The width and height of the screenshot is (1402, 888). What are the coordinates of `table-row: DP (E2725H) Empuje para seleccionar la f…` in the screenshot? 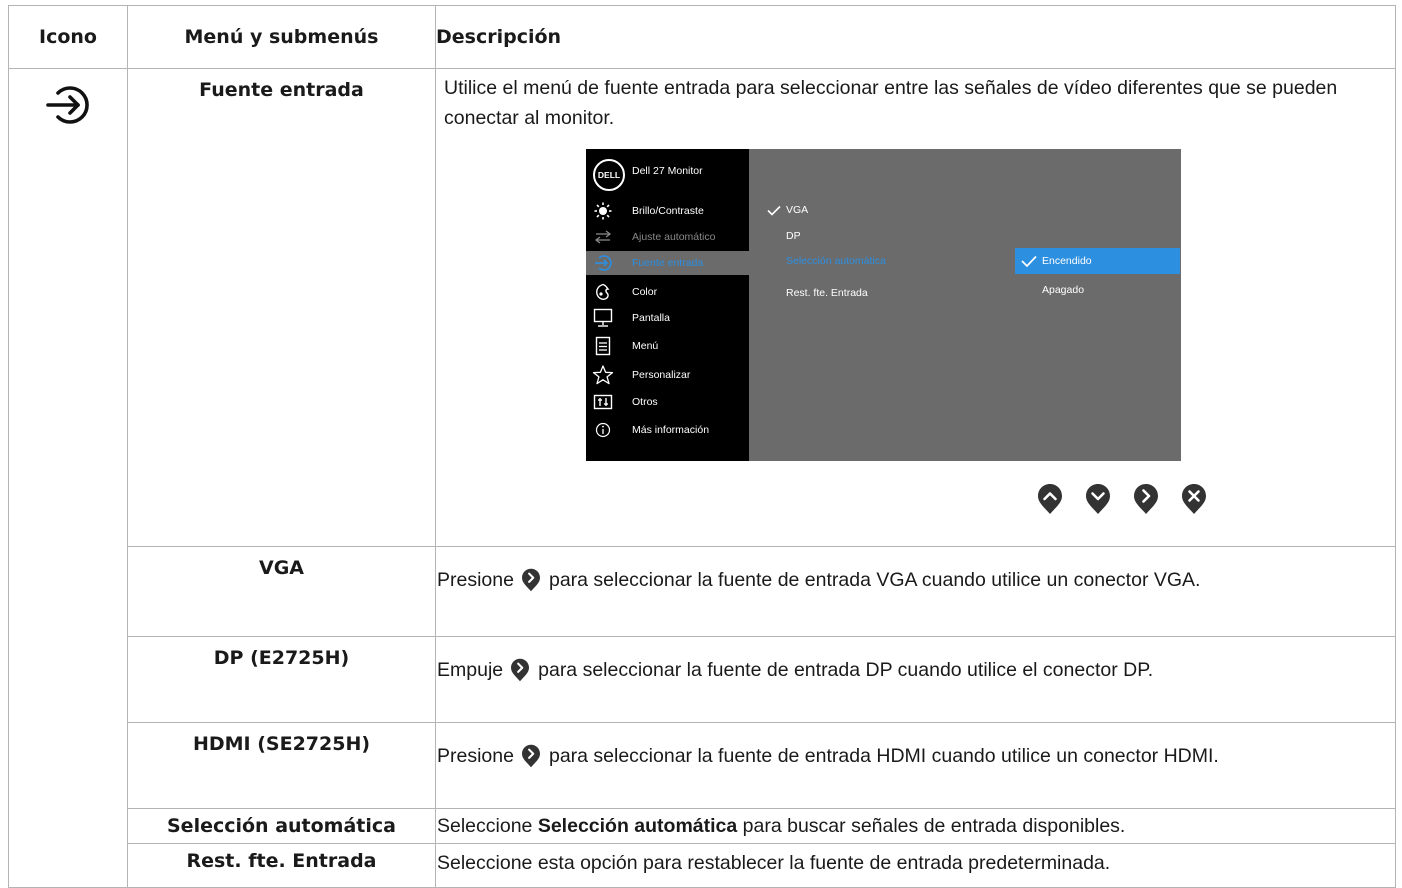 It's located at (702, 679).